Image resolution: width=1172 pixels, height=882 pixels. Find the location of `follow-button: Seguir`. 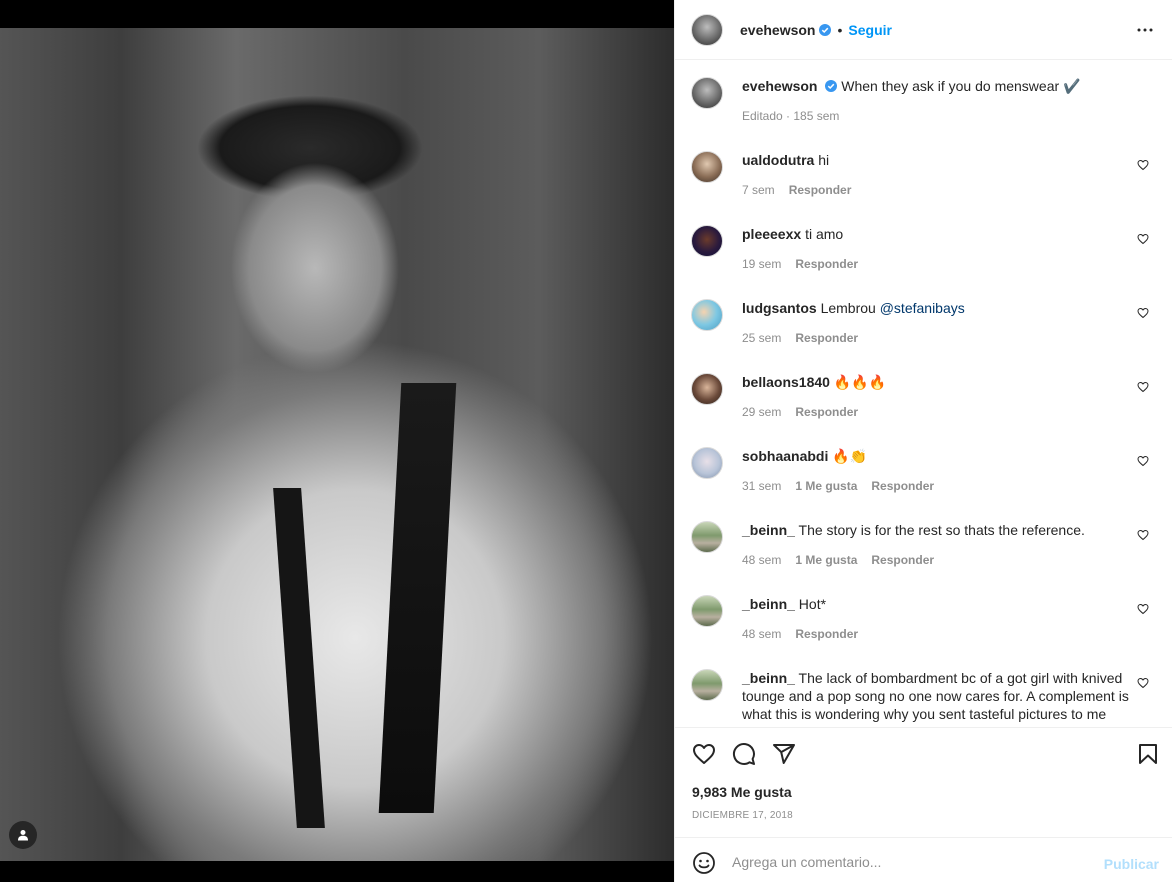

follow-button: Seguir is located at coordinates (870, 30).